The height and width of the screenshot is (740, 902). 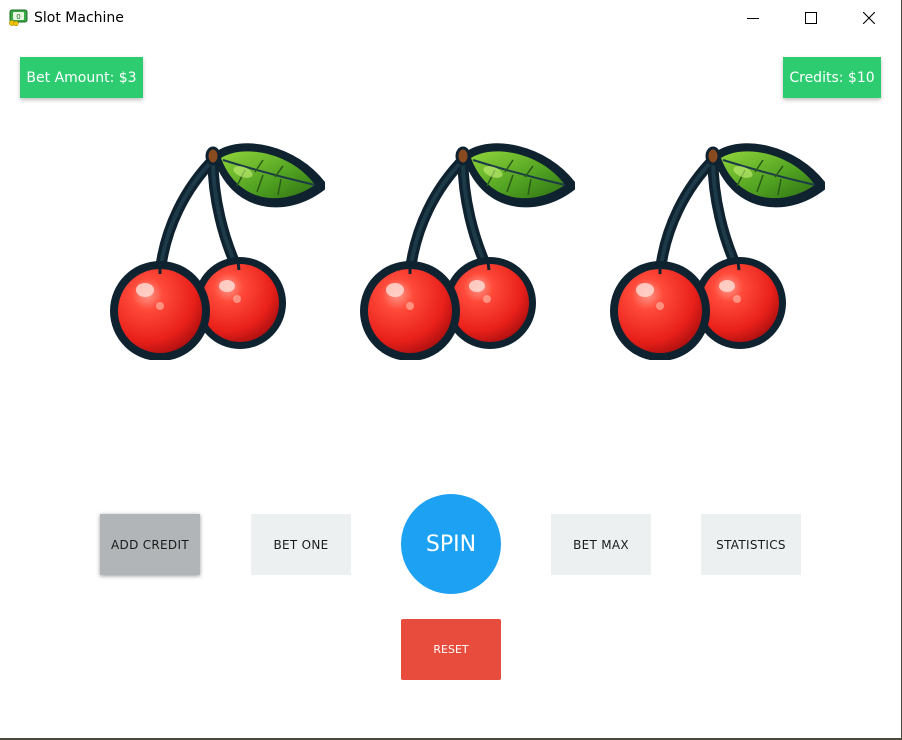 What do you see at coordinates (601, 544) in the screenshot?
I see `bet-max-button: BET MAX` at bounding box center [601, 544].